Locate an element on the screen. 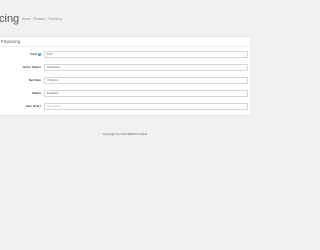 This screenshot has height=250, width=320. footer-copyright: Copyright by INFORMATICAZEN is located at coordinates (125, 134).